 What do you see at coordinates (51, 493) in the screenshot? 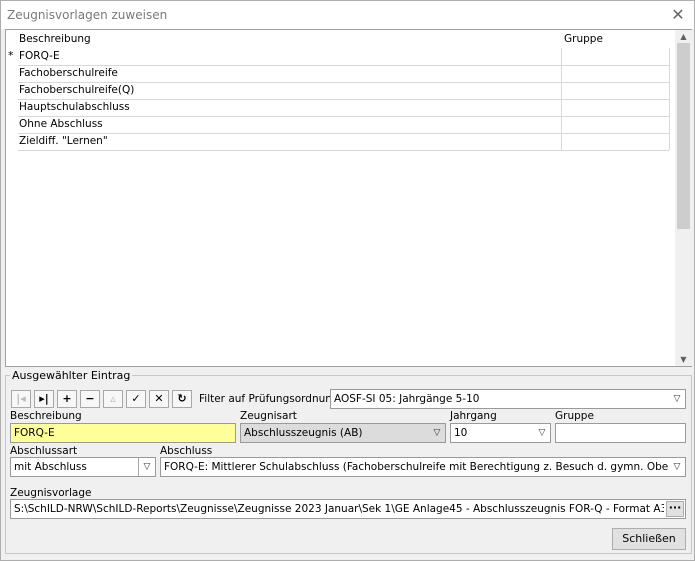
I see `zeugnisvorlage-label: Zeugnisvorlage` at bounding box center [51, 493].